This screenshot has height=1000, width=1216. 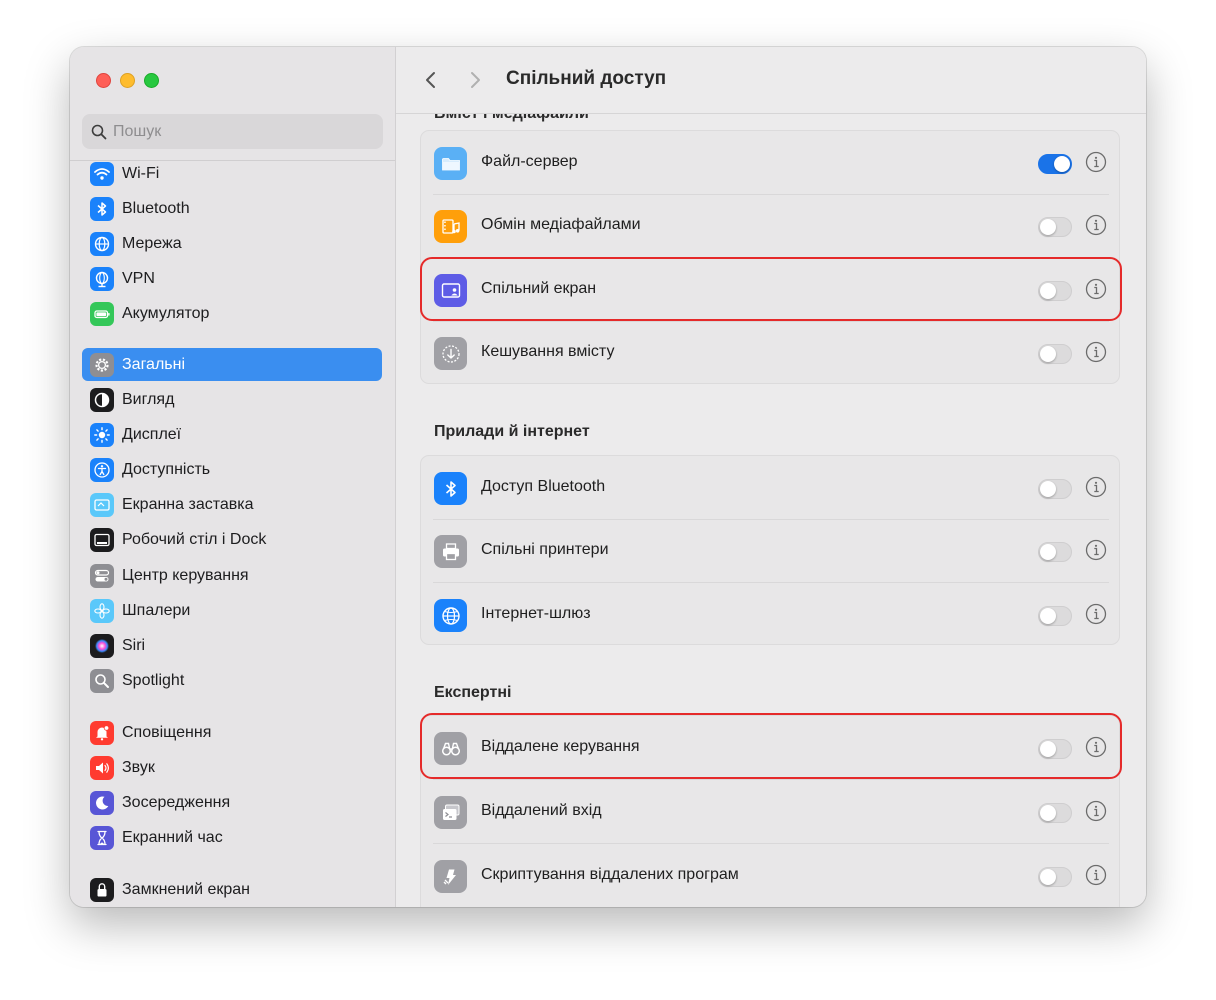 I want to click on chevron-right-icon, so click(x=475, y=80).